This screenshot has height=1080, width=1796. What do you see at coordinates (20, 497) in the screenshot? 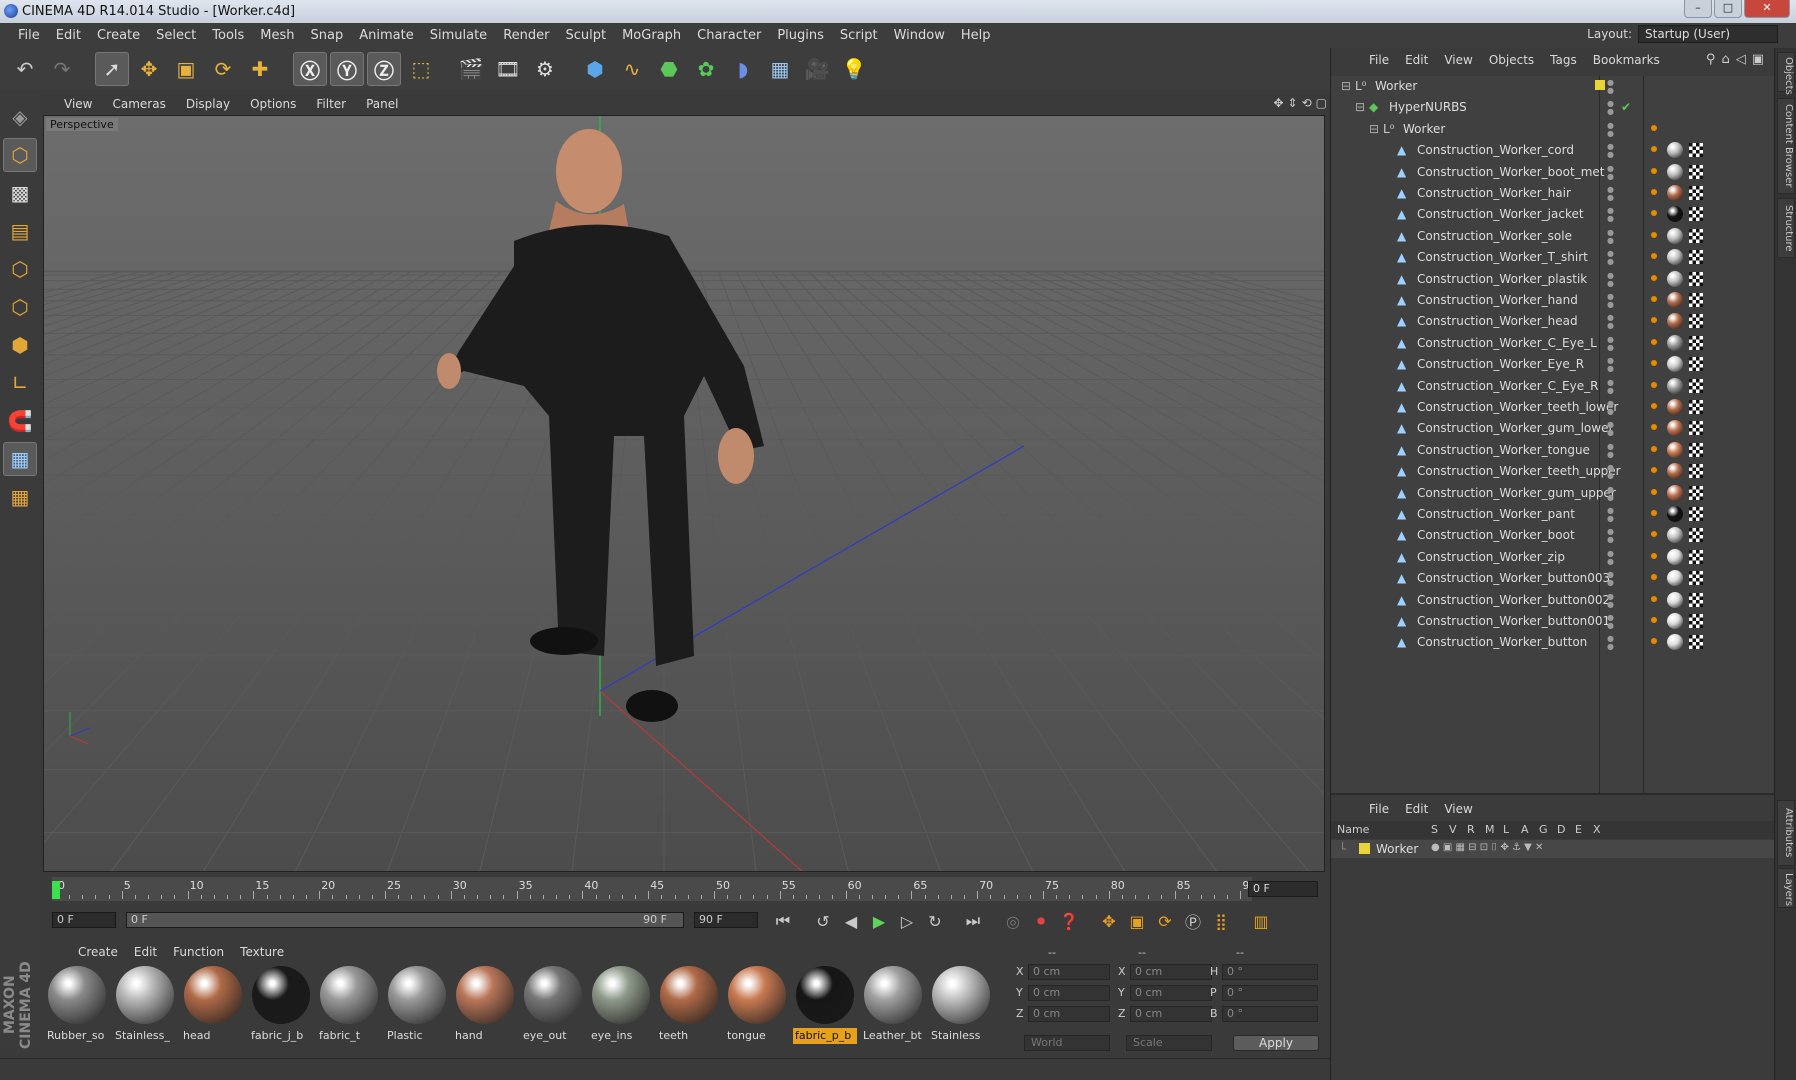
I see `workplane-snap-icon: ▦` at bounding box center [20, 497].